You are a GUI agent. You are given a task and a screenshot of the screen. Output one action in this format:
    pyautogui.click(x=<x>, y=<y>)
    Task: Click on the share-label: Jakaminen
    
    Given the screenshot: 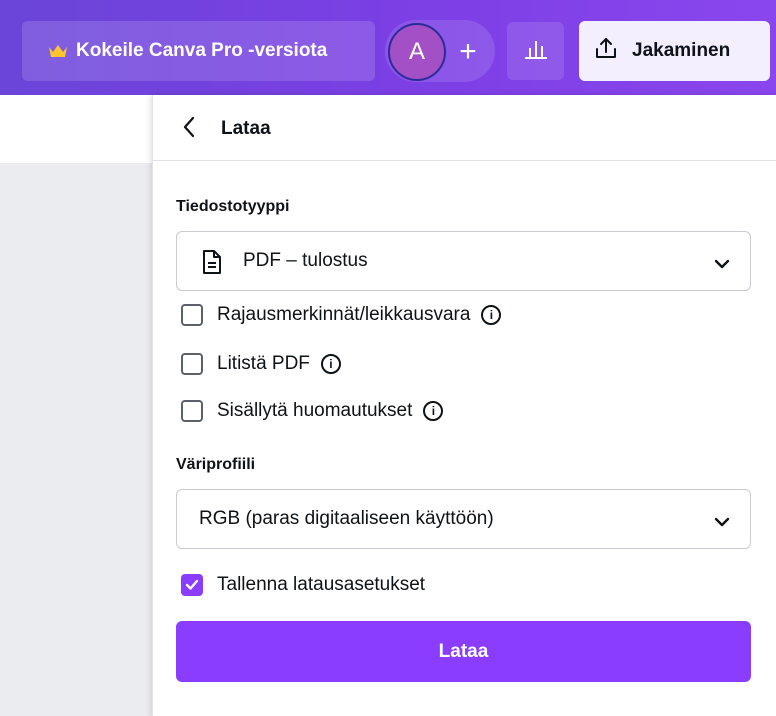 What is the action you would take?
    pyautogui.click(x=681, y=50)
    